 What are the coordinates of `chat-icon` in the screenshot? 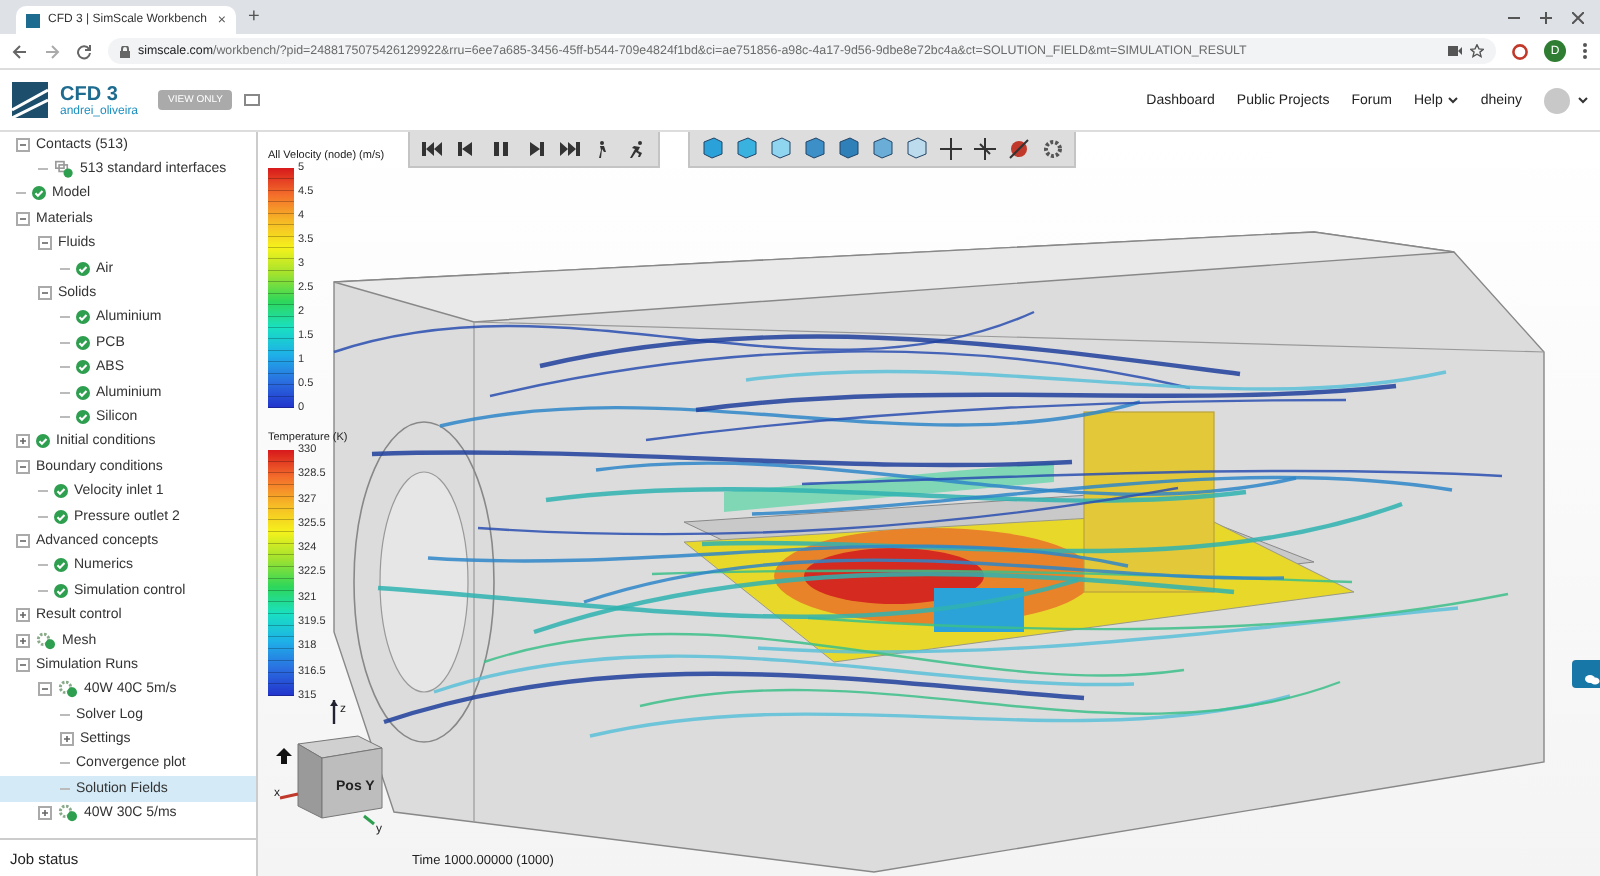 It's located at (1592, 680).